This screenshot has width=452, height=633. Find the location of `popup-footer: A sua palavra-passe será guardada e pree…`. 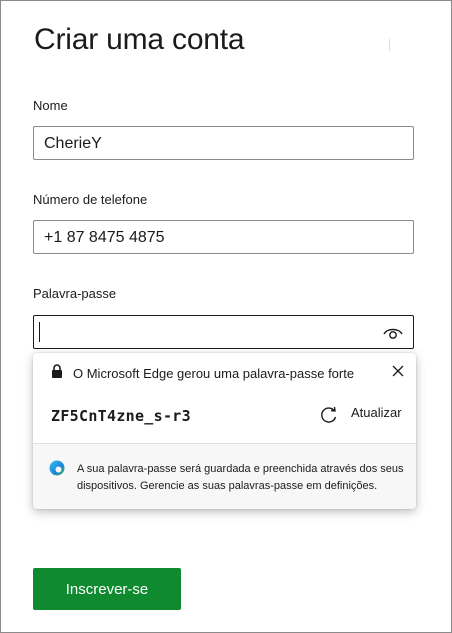

popup-footer: A sua palavra-passe será guardada e pree… is located at coordinates (224, 476).